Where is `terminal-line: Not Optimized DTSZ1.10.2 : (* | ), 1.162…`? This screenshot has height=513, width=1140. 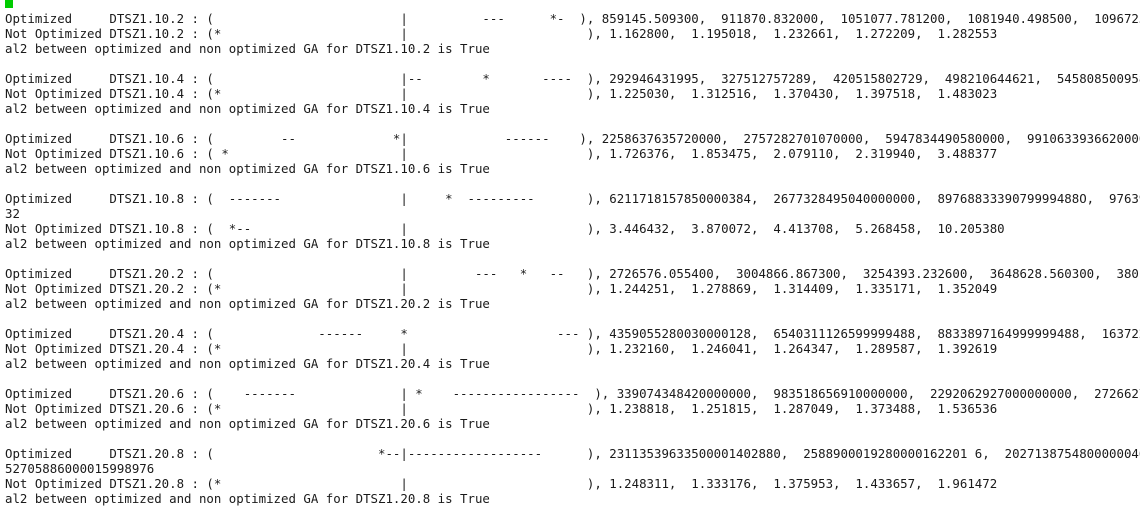 terminal-line: Not Optimized DTSZ1.10.2 : (* | ), 1.162… is located at coordinates (501, 33).